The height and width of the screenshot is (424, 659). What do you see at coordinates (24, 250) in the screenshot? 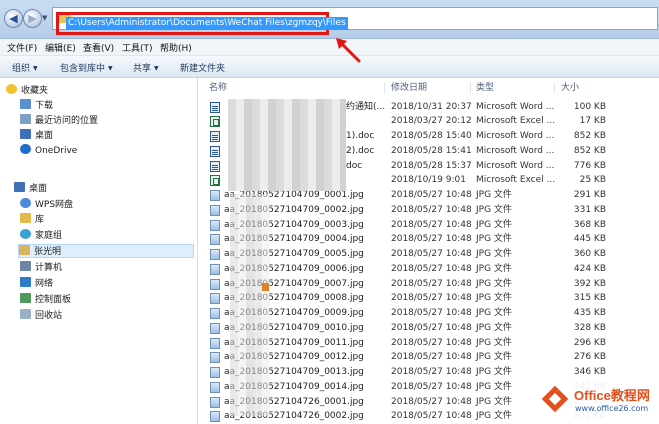
I see `user-folder-icon` at bounding box center [24, 250].